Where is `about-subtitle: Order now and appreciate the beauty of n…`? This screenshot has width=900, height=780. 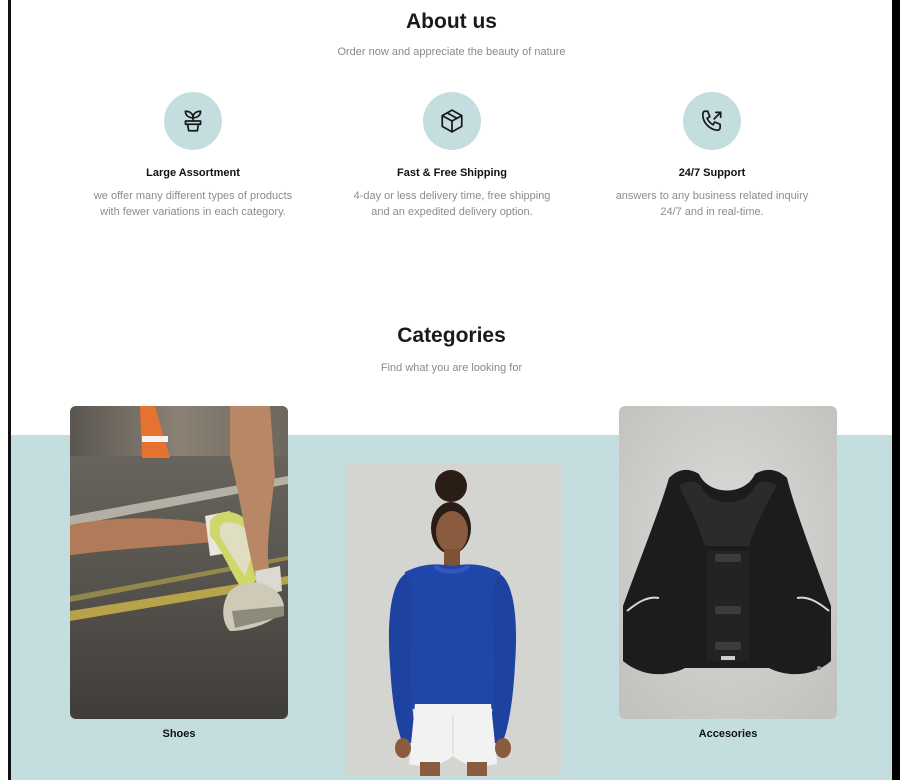
about-subtitle: Order now and appreciate the beauty of n… is located at coordinates (451, 52).